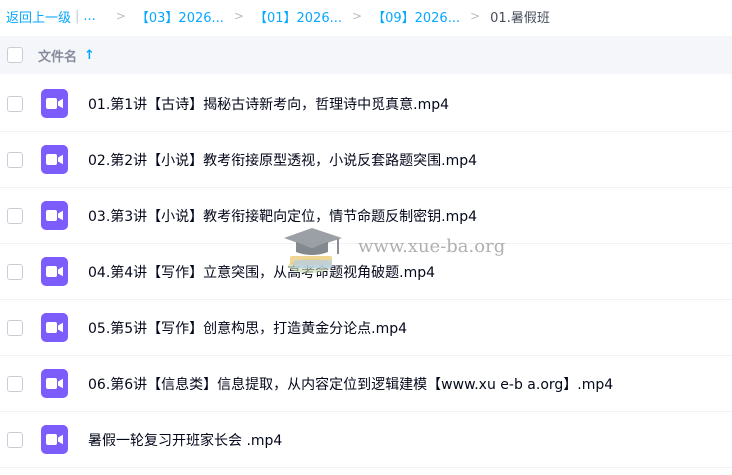 The width and height of the screenshot is (732, 475). I want to click on file-name: 02.第2讲【小说】教考衔接原型透视，小说反套路题突围.mp4, so click(282, 160).